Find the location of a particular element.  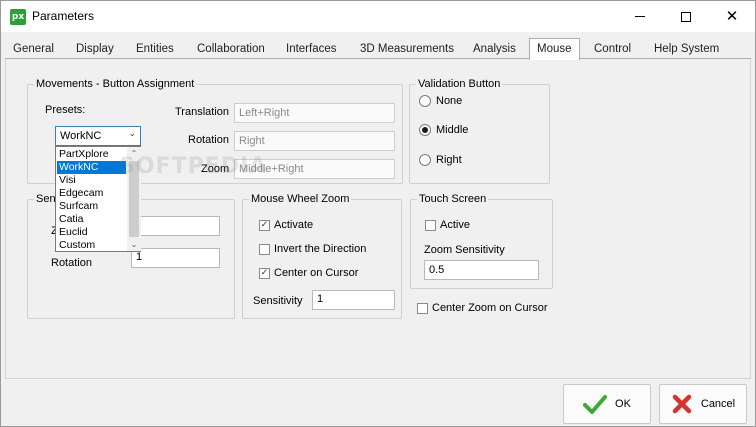

radio-middle is located at coordinates (425, 130).